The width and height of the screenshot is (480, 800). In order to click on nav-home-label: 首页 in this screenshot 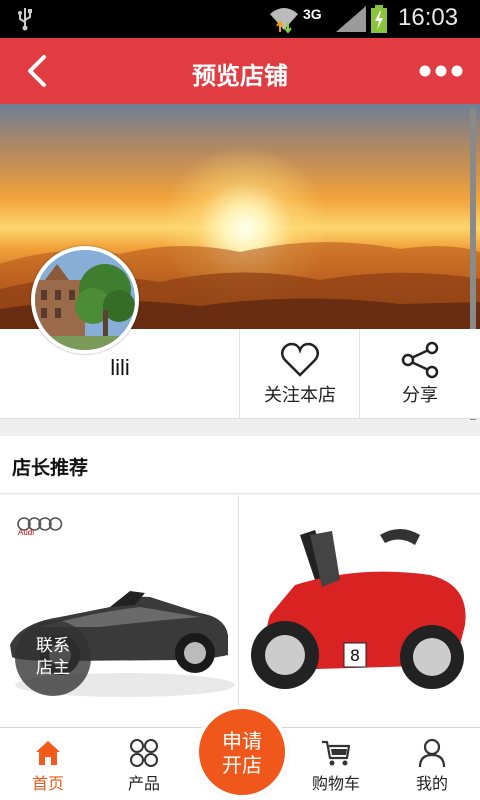, I will do `click(47, 783)`.